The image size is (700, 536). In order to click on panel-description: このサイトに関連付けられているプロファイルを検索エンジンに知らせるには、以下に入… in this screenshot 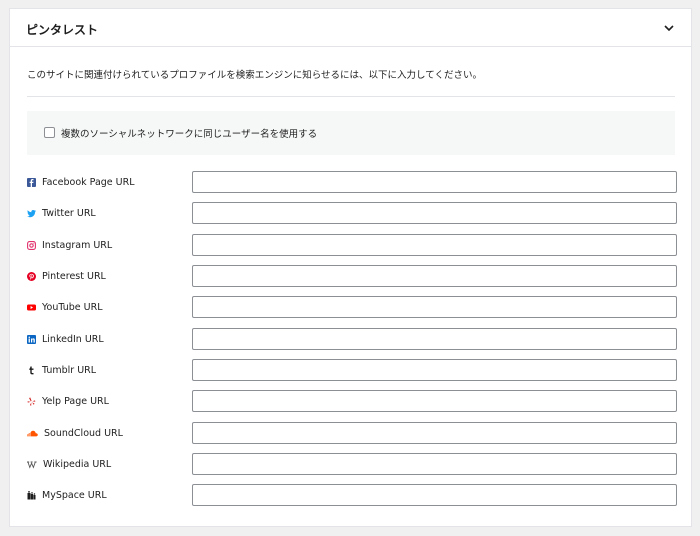, I will do `click(254, 75)`.